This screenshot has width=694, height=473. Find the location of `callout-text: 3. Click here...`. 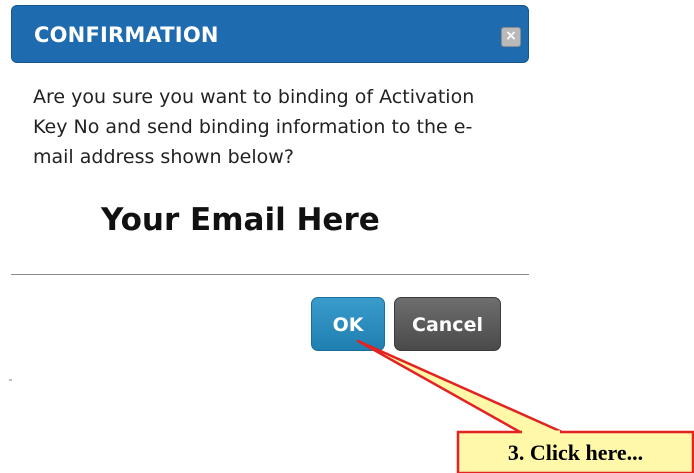

callout-text: 3. Click here... is located at coordinates (575, 452).